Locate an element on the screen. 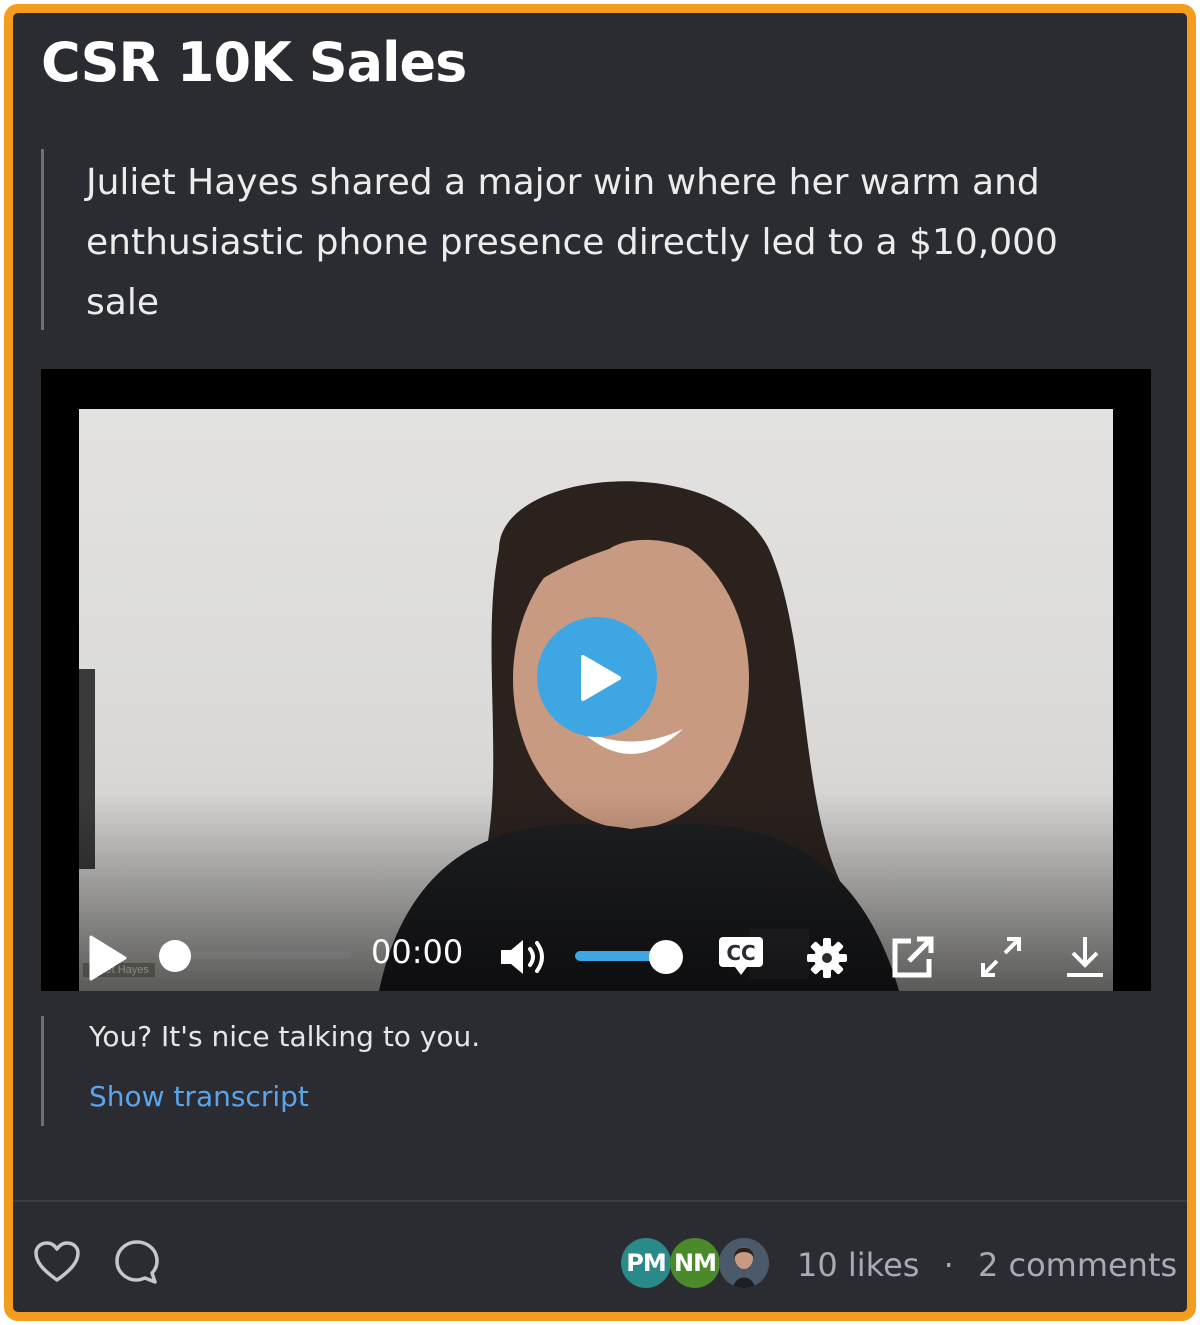 The image size is (1200, 1325). heart-icon is located at coordinates (57, 1261).